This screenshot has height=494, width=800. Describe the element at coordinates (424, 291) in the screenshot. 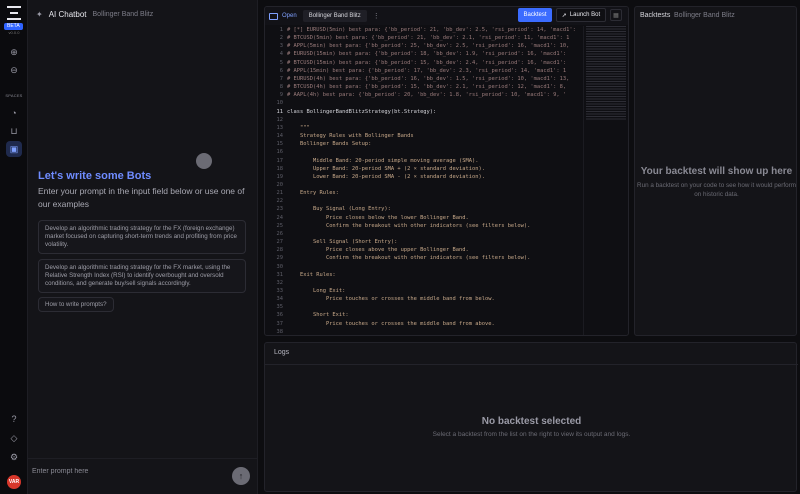

I see `code-line: 33 Long Exit:` at that location.